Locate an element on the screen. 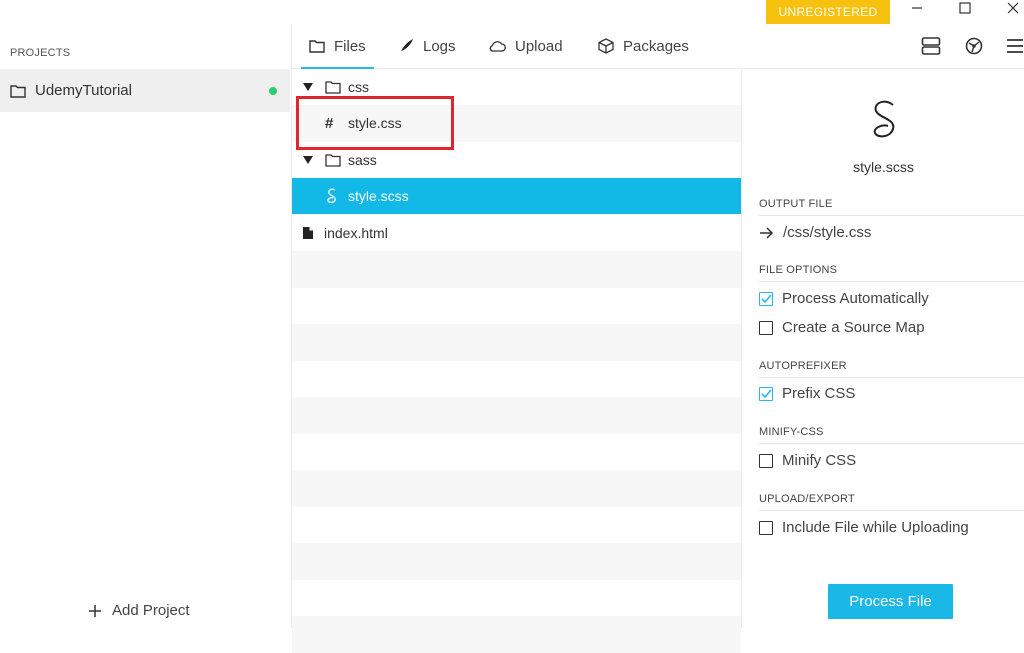 The image size is (1024, 653). section-autoprefixer: AUTOPREFIXER is located at coordinates (803, 366).